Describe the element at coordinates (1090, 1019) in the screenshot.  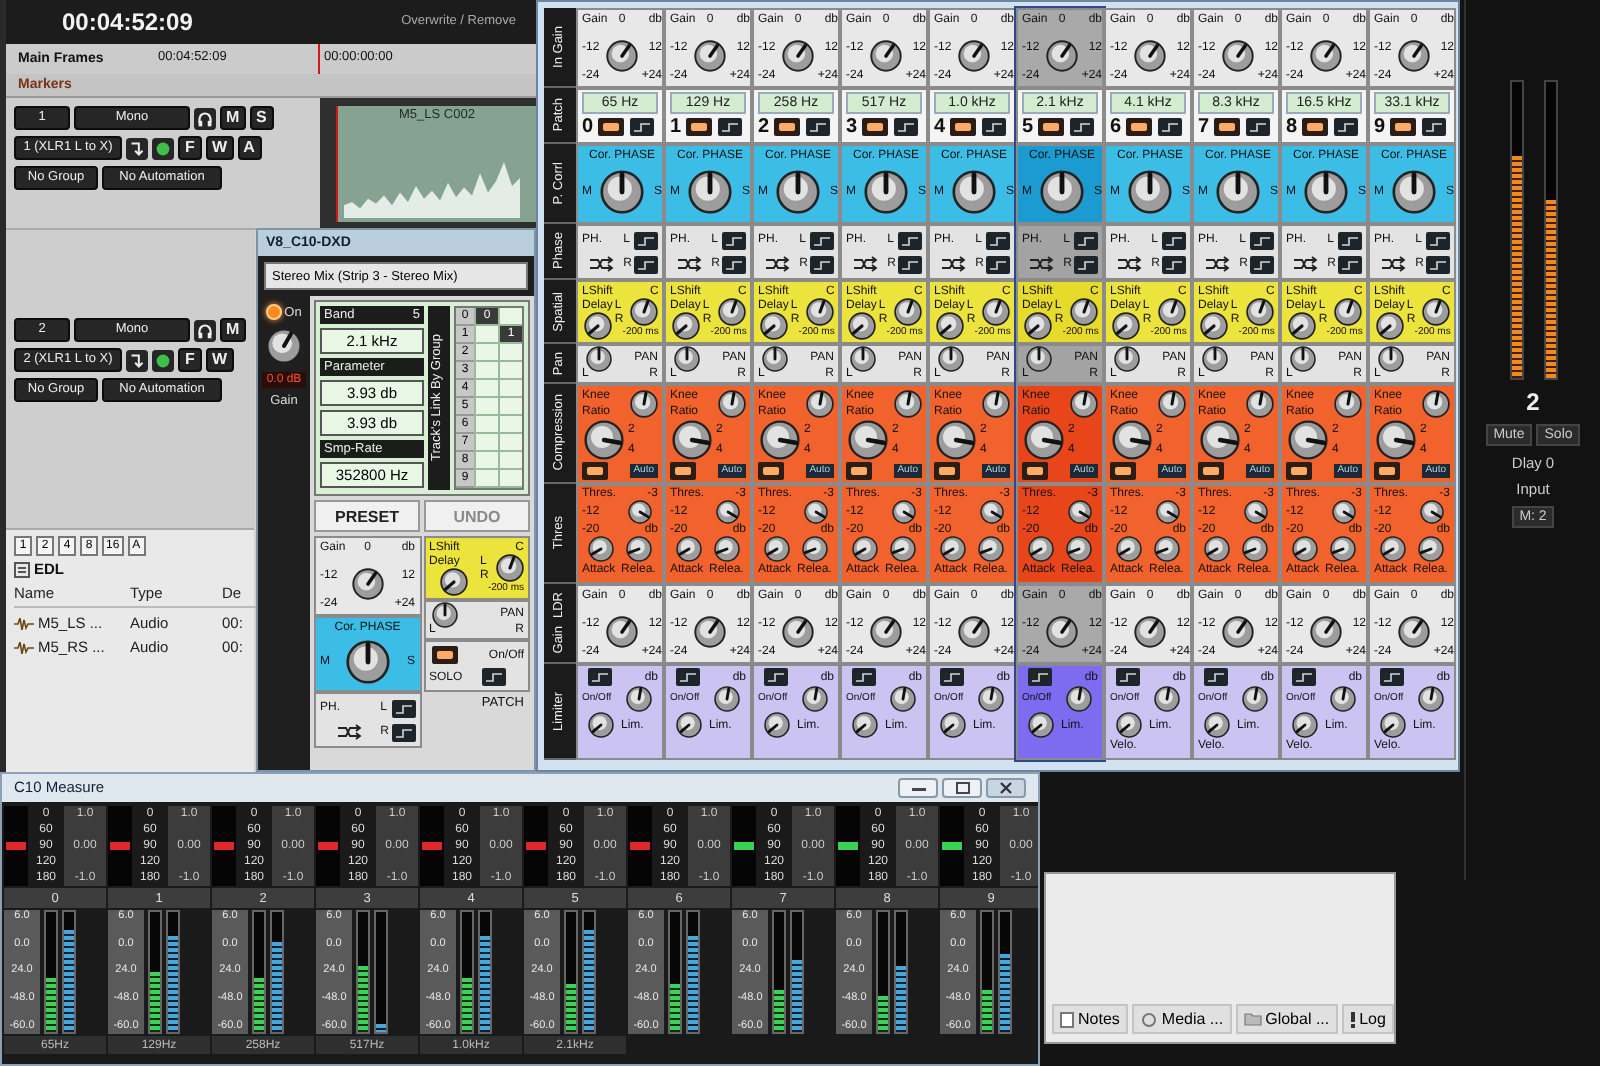
I see `panel-tab: Notes` at that location.